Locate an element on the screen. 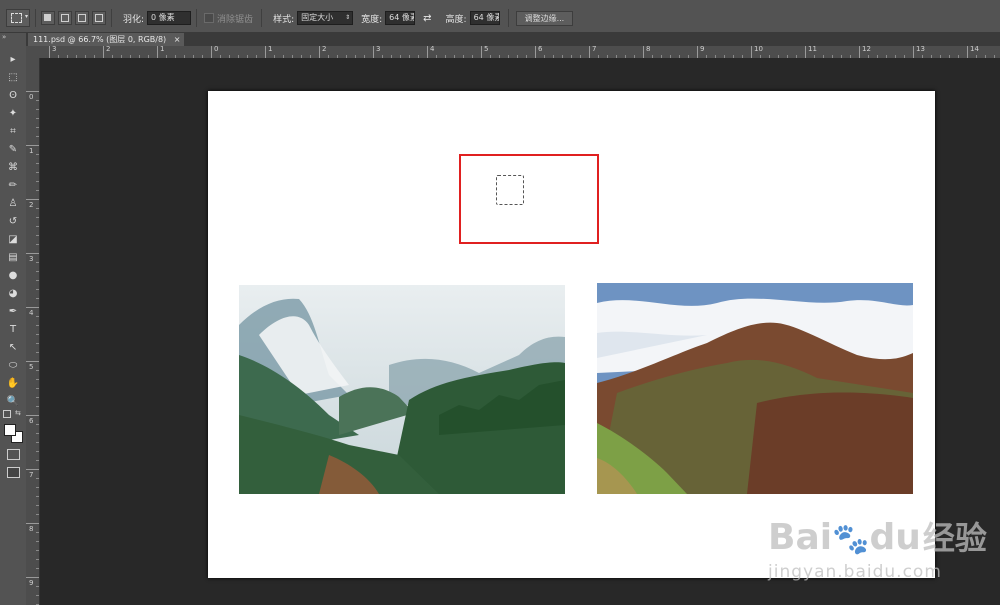 This screenshot has height=605, width=1000. select-arrows-icon: ⇕ is located at coordinates (348, 17).